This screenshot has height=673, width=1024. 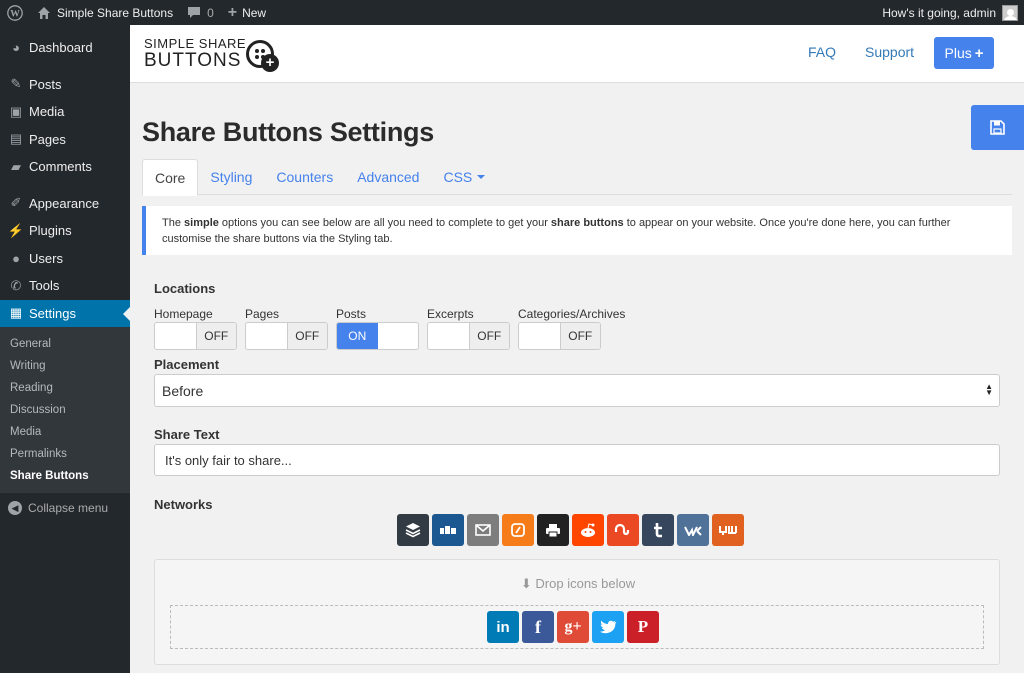 I want to click on collapse-label: Collapse menu, so click(x=68, y=508).